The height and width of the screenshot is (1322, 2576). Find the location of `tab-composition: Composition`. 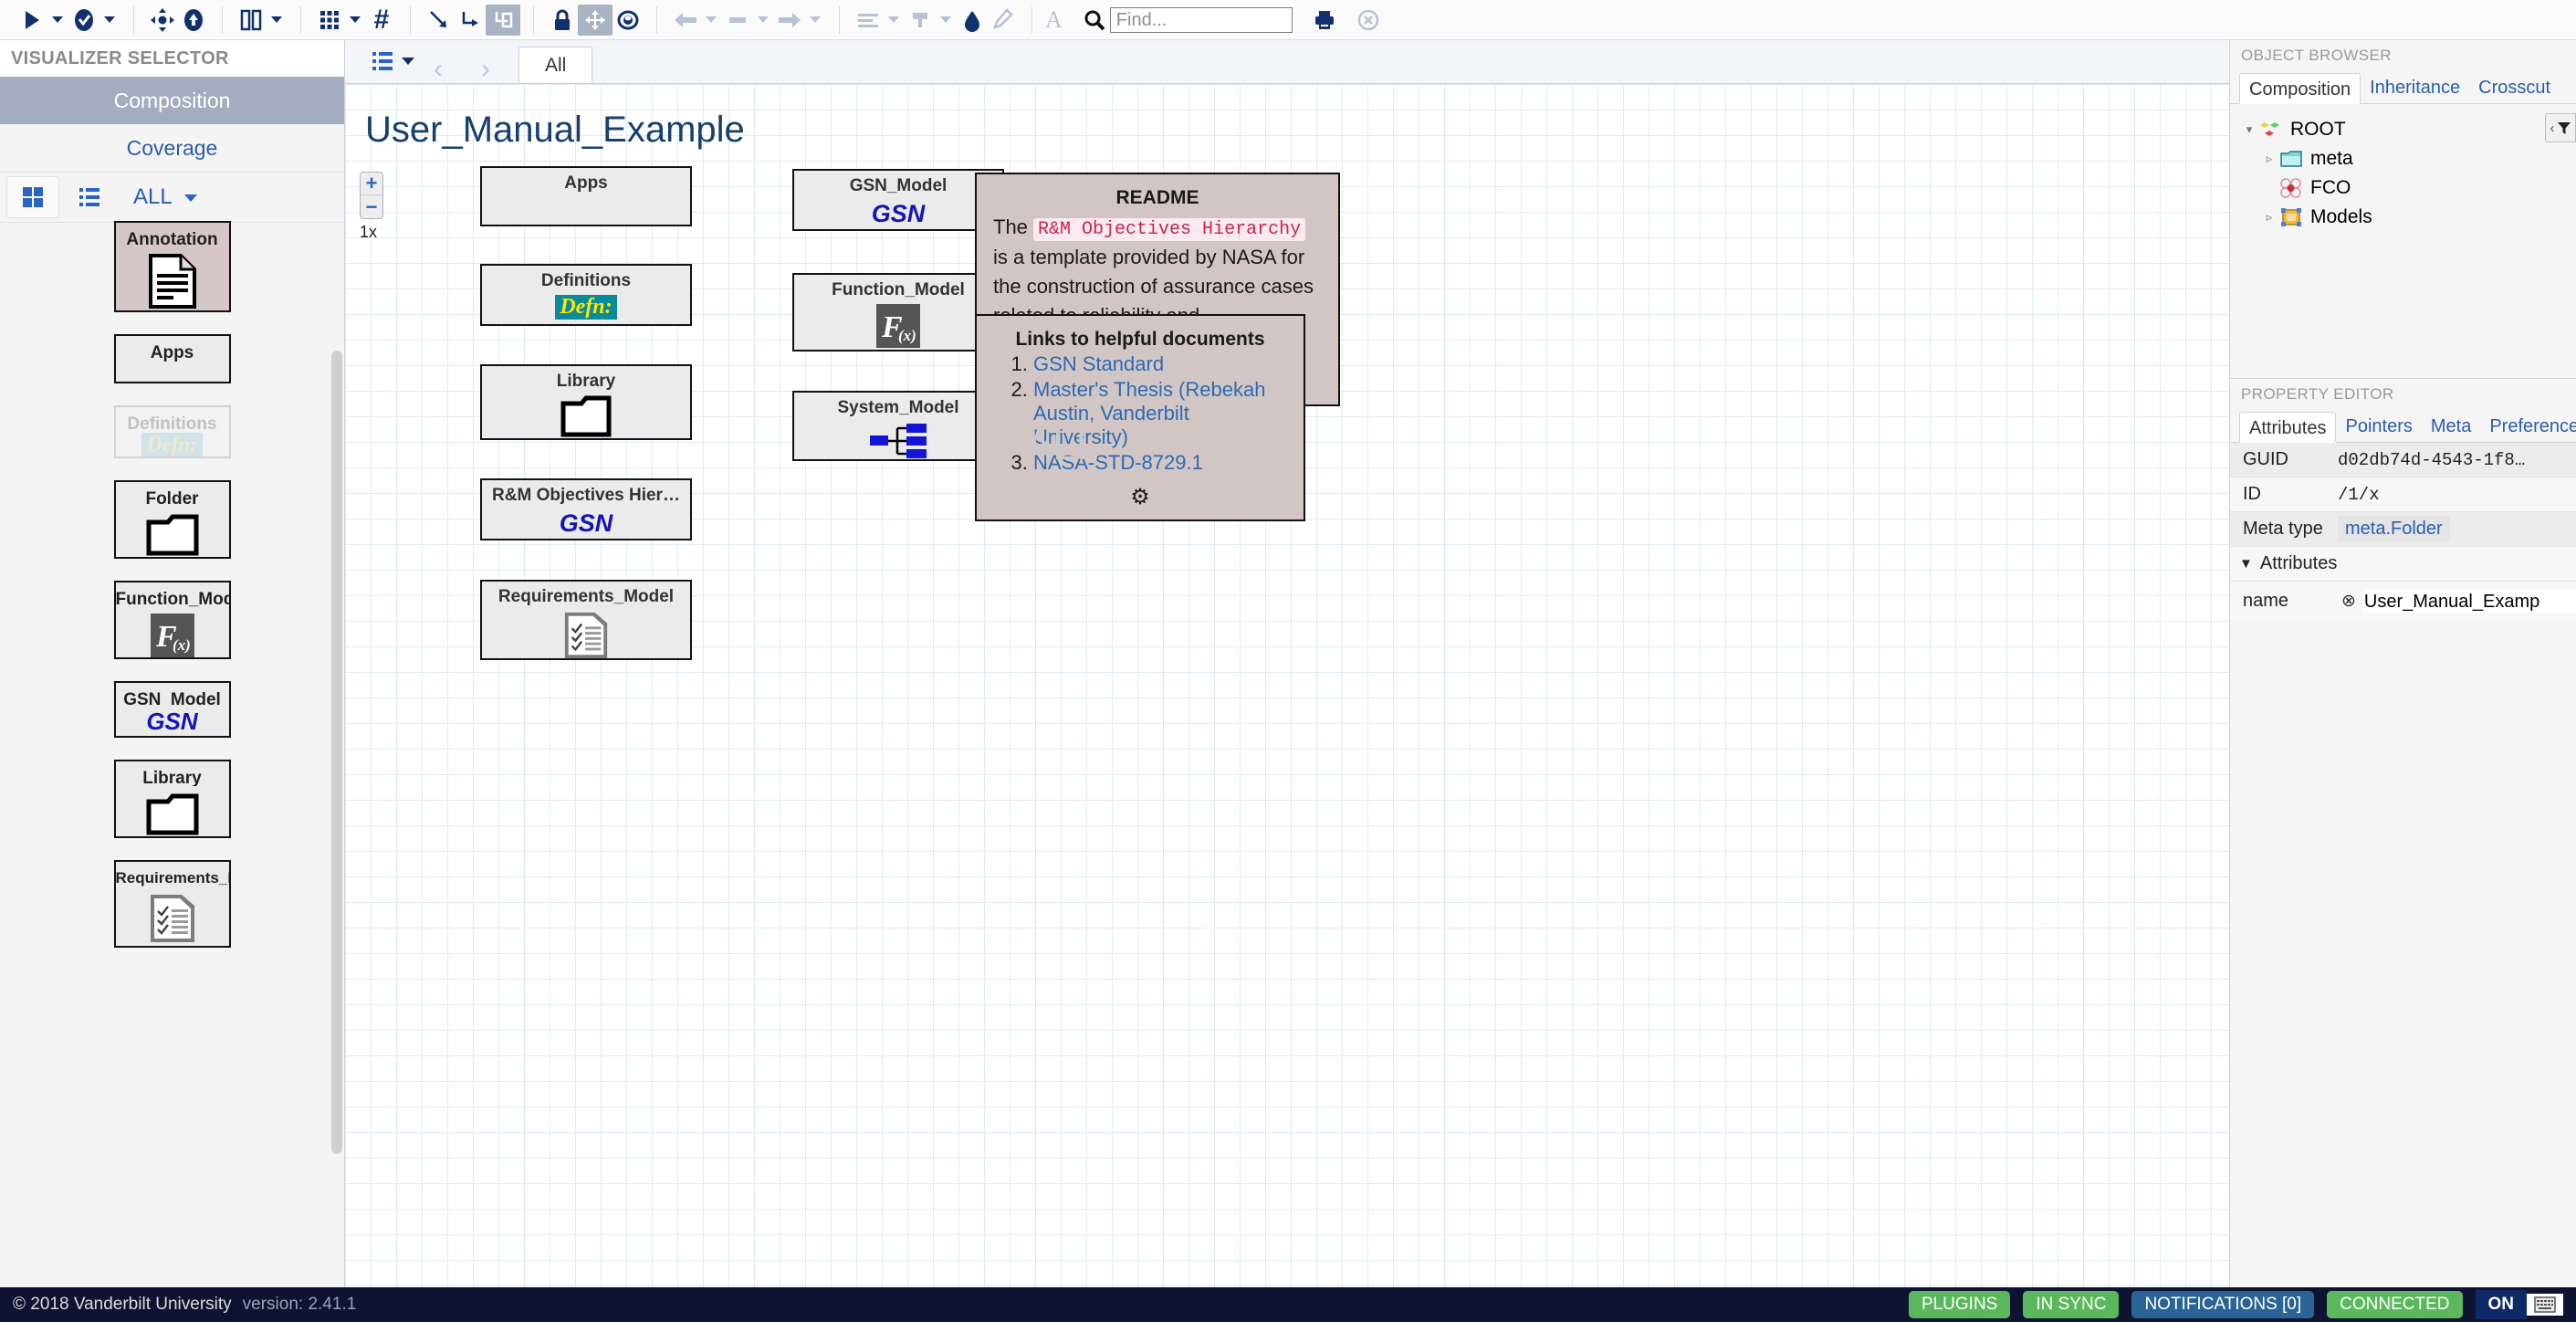

tab-composition: Composition is located at coordinates (2300, 88).